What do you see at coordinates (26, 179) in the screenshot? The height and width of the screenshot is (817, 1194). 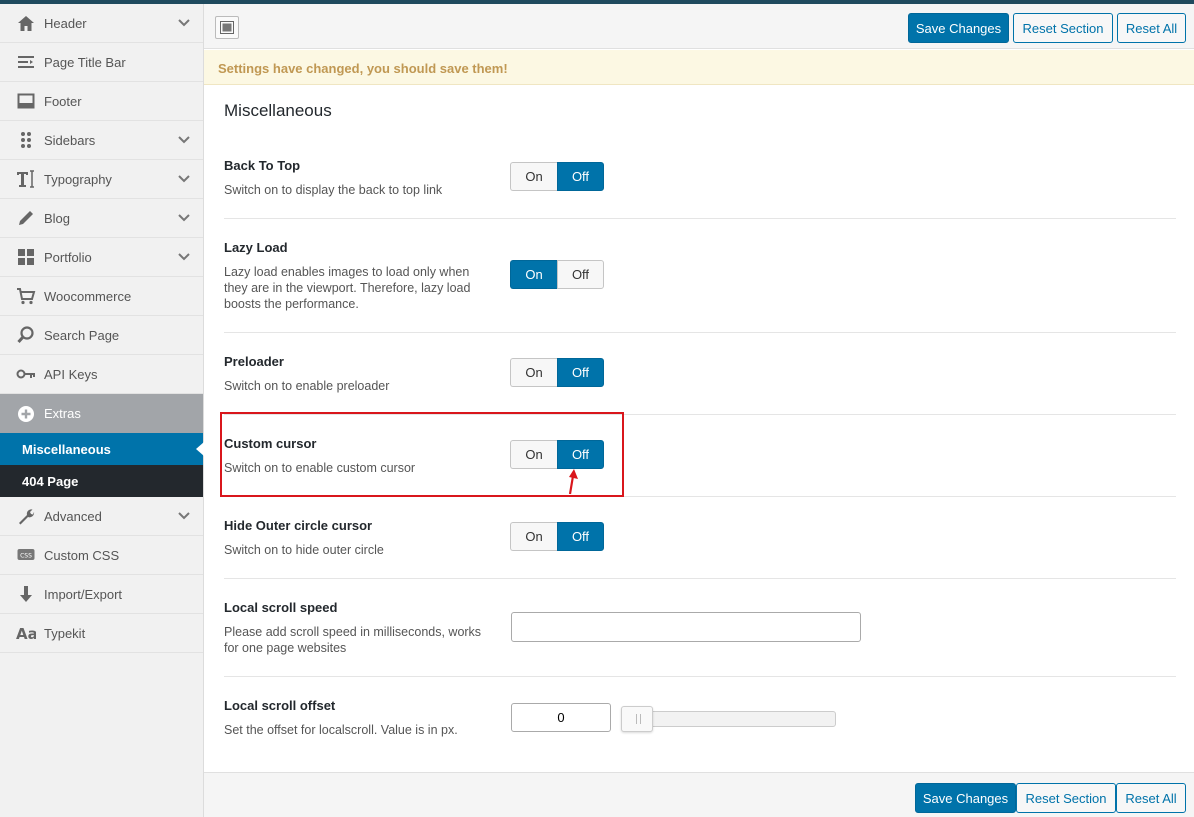 I see `typography-icon` at bounding box center [26, 179].